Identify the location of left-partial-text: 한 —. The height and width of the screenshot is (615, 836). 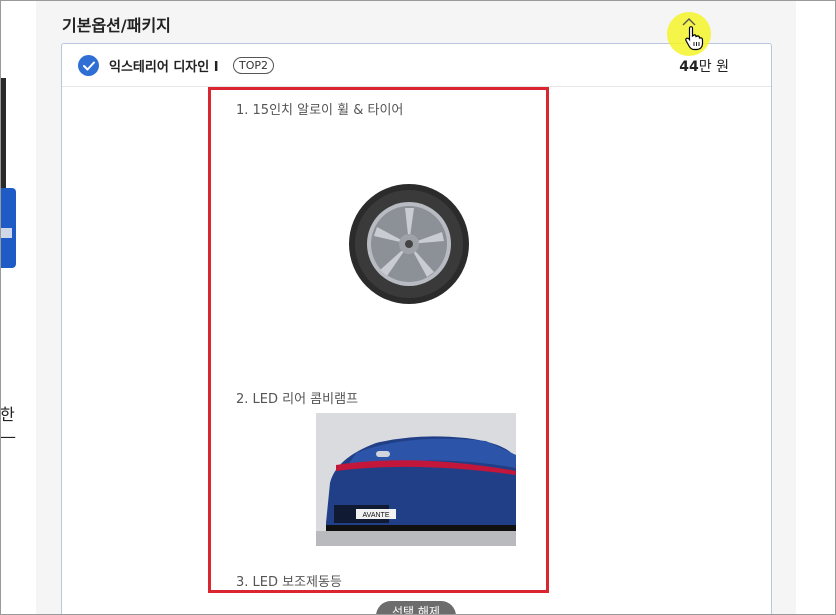
(8, 425).